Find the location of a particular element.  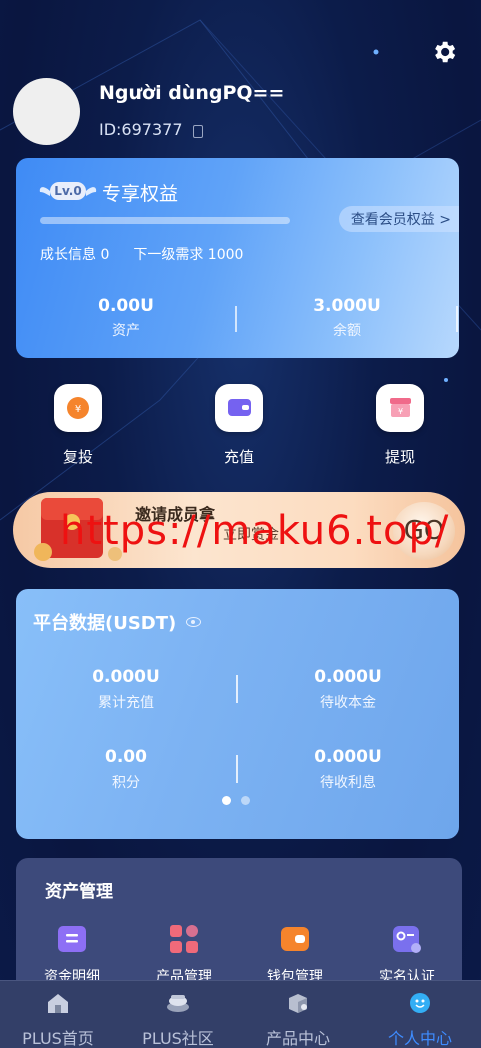

next-level-requirement: 下一级需求 1000 is located at coordinates (188, 255).